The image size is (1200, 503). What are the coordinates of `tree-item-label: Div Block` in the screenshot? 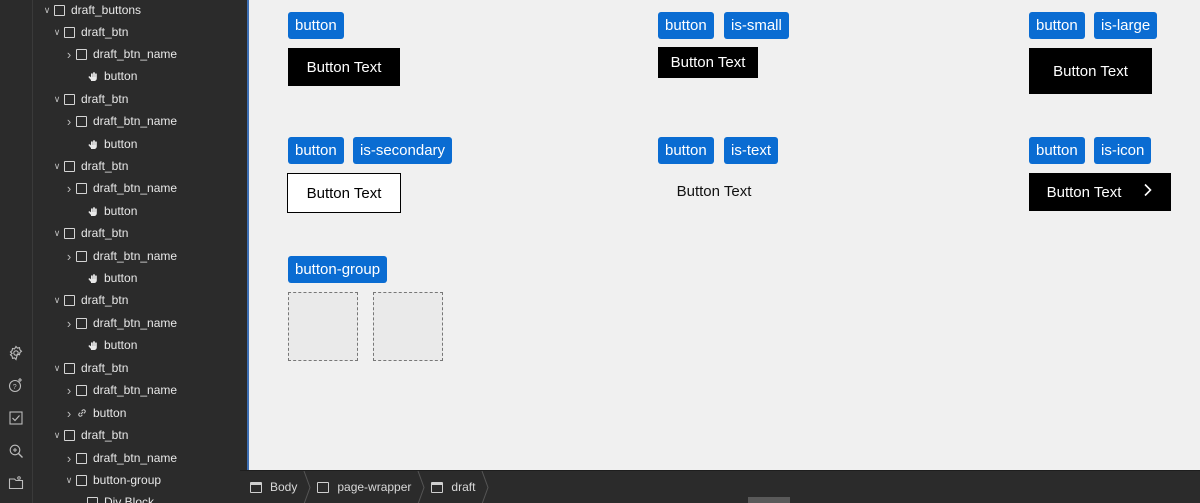 It's located at (129, 499).